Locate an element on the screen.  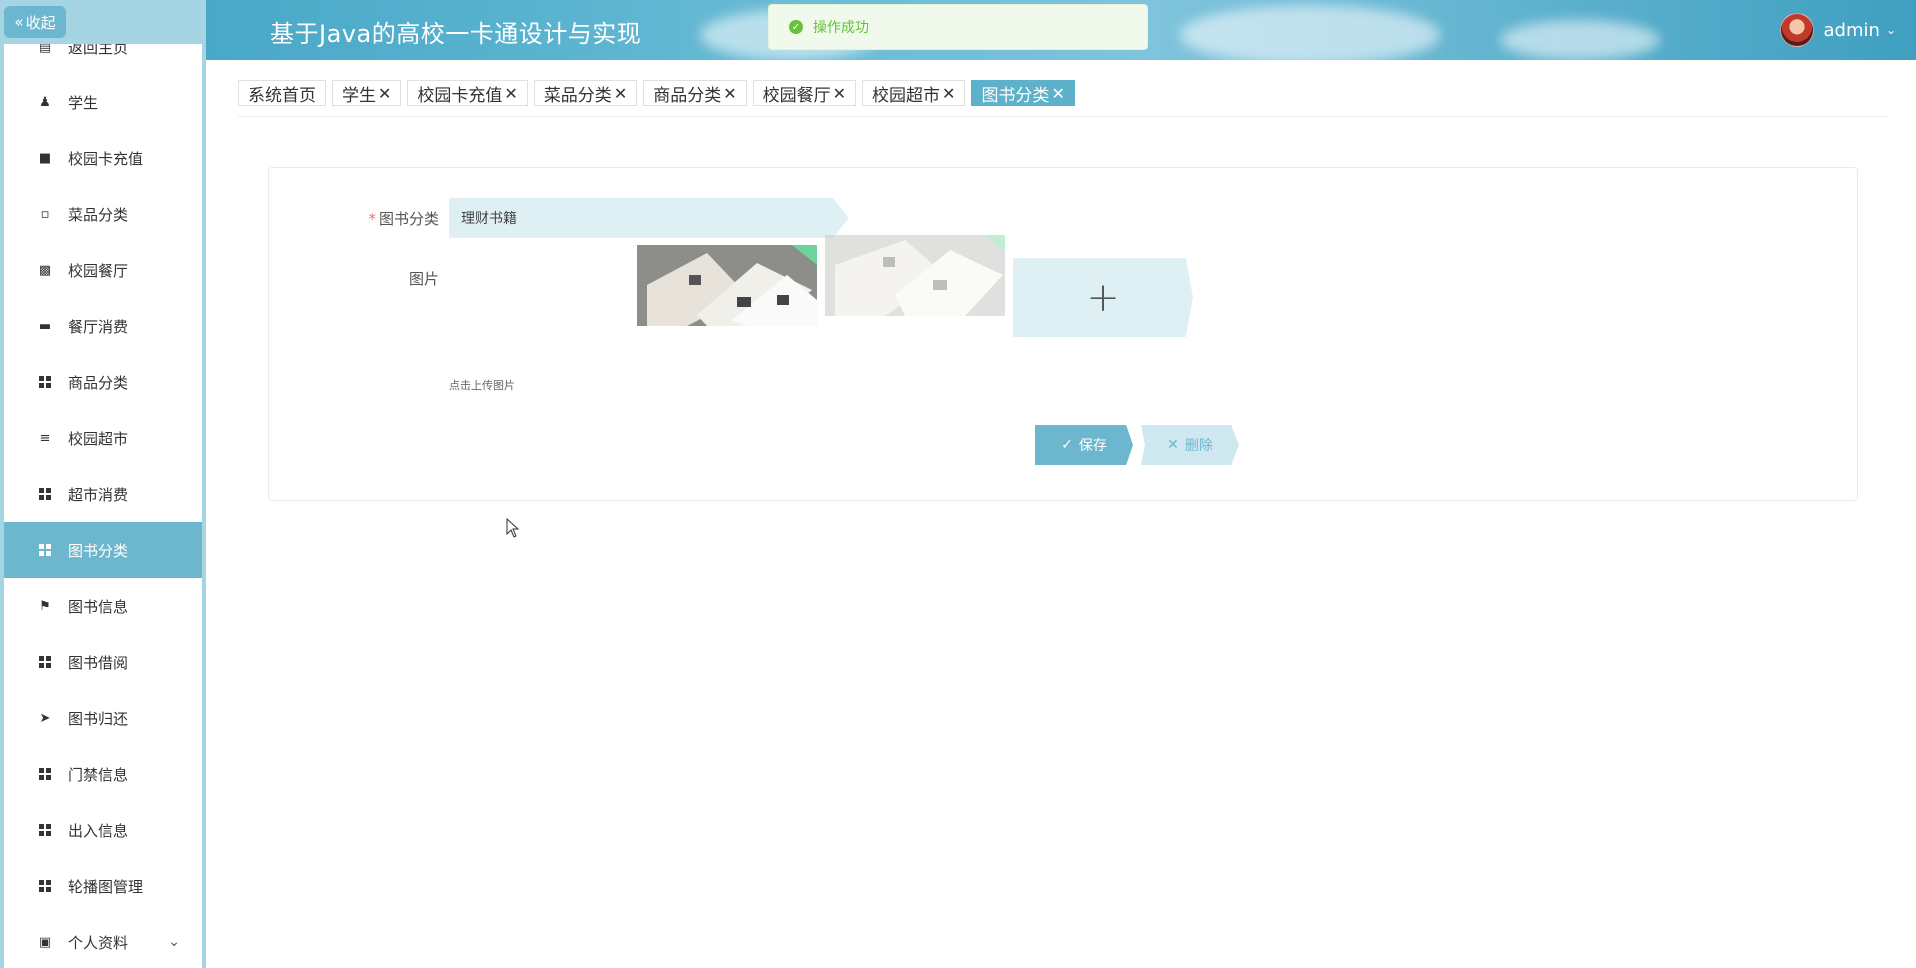
upload-image-button: + is located at coordinates (1103, 297).